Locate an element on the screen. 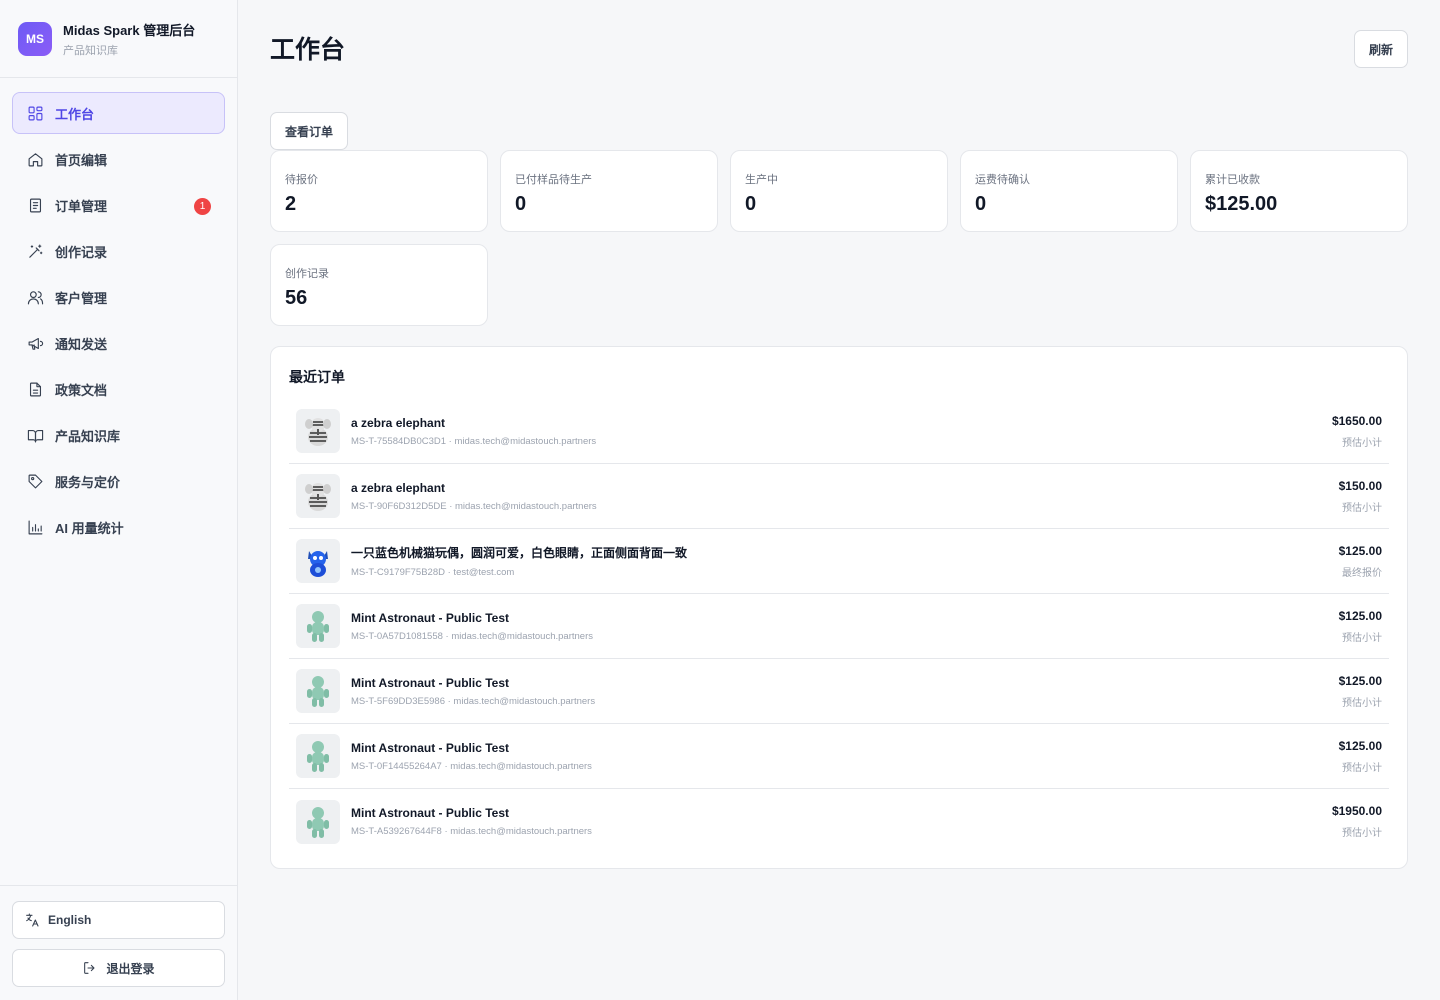 The width and height of the screenshot is (1440, 1000). brand-header: MS Midas Spark 管理后台 产品知识库 is located at coordinates (118, 39).